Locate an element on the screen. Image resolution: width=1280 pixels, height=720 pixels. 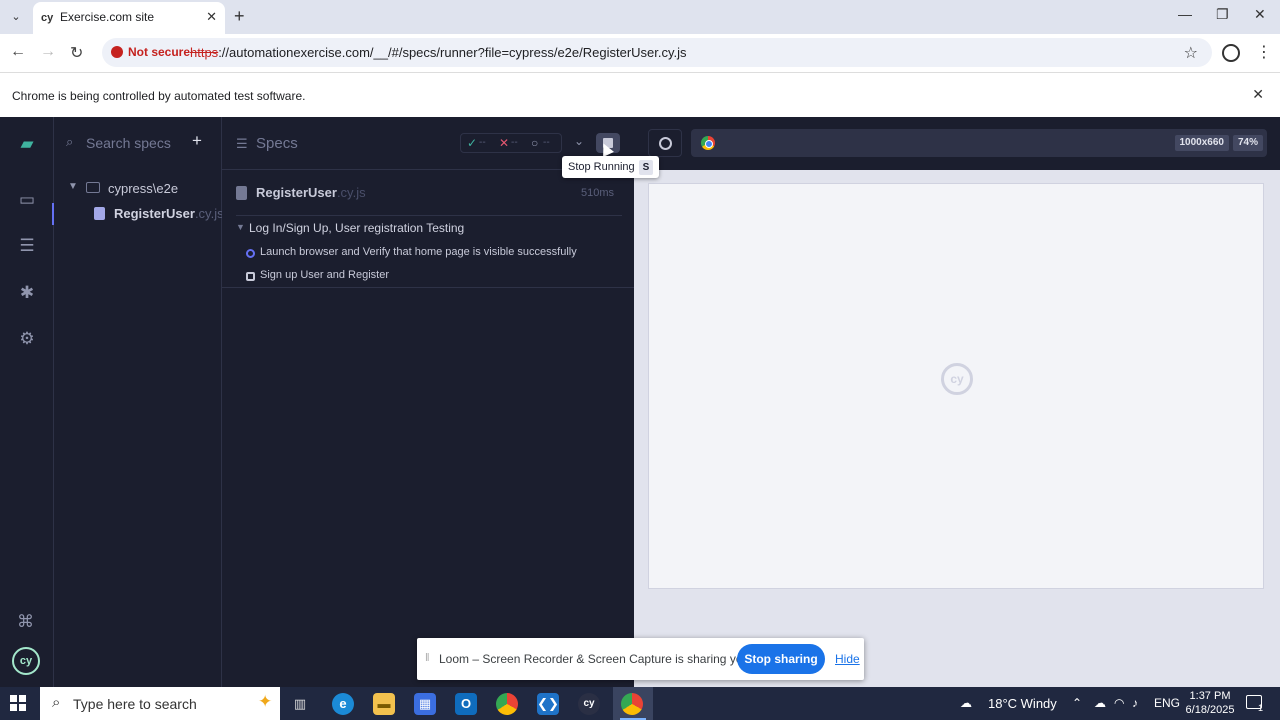
chrome-active-icon is located at coordinates (632, 704).